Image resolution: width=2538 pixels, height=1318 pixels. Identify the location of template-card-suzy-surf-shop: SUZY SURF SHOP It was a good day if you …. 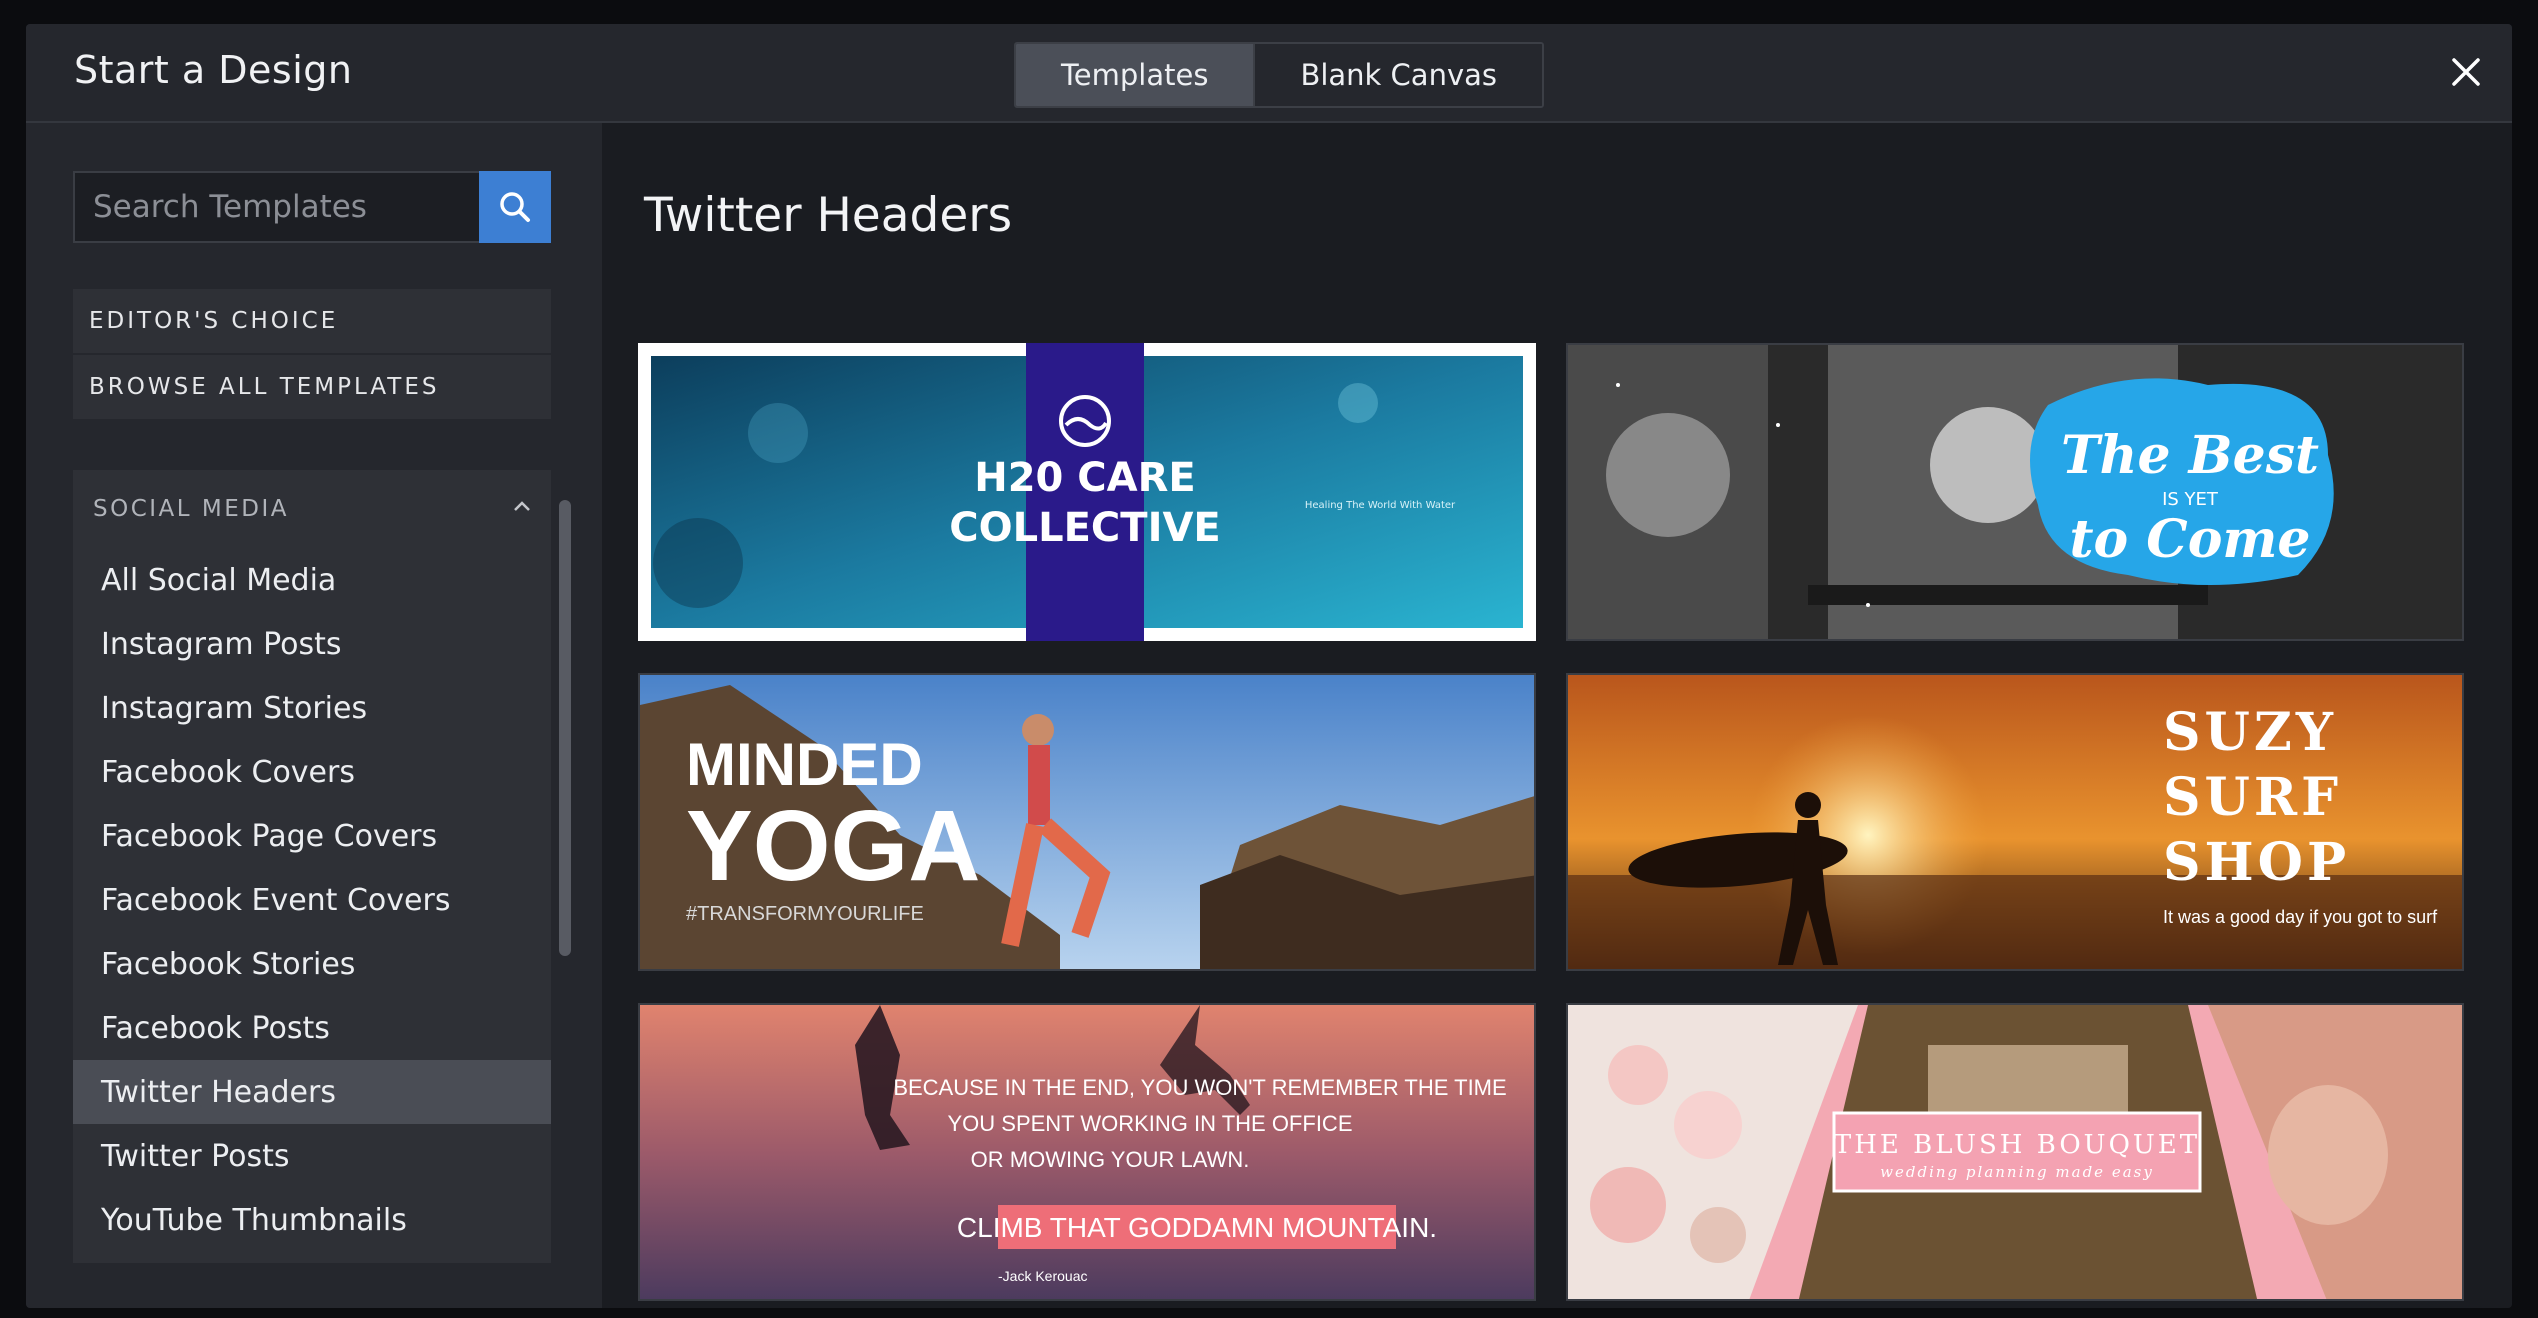
(2015, 822).